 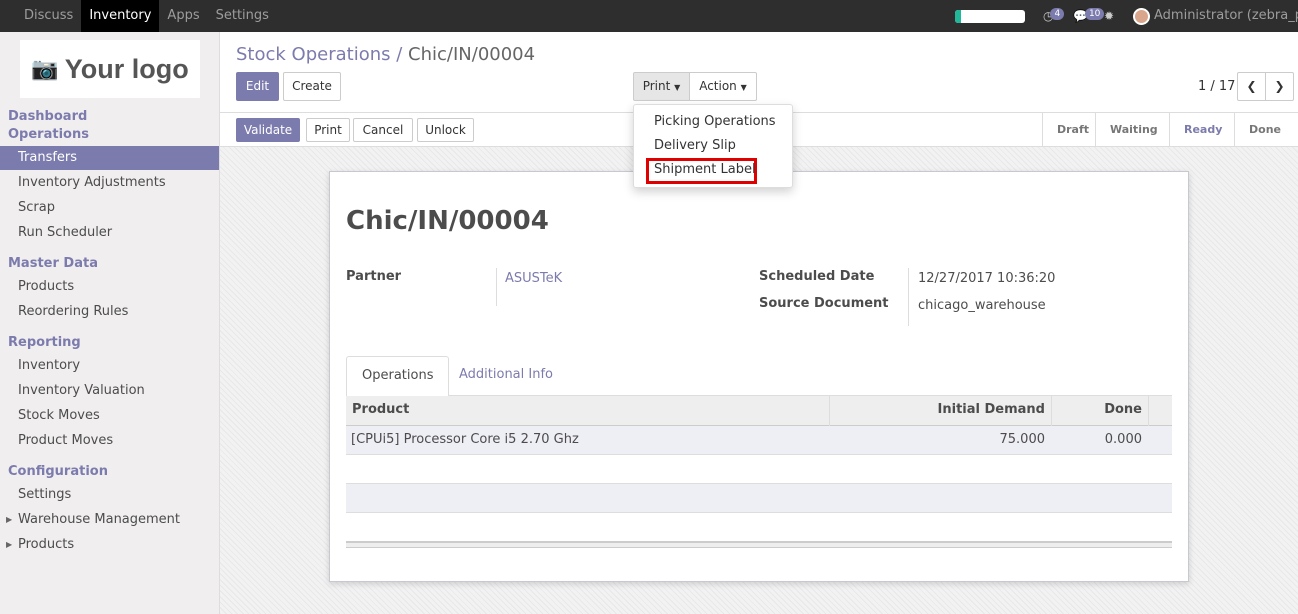 I want to click on sidebar-item-warehouse-management: ▶ Warehouse Management, so click(x=109, y=520).